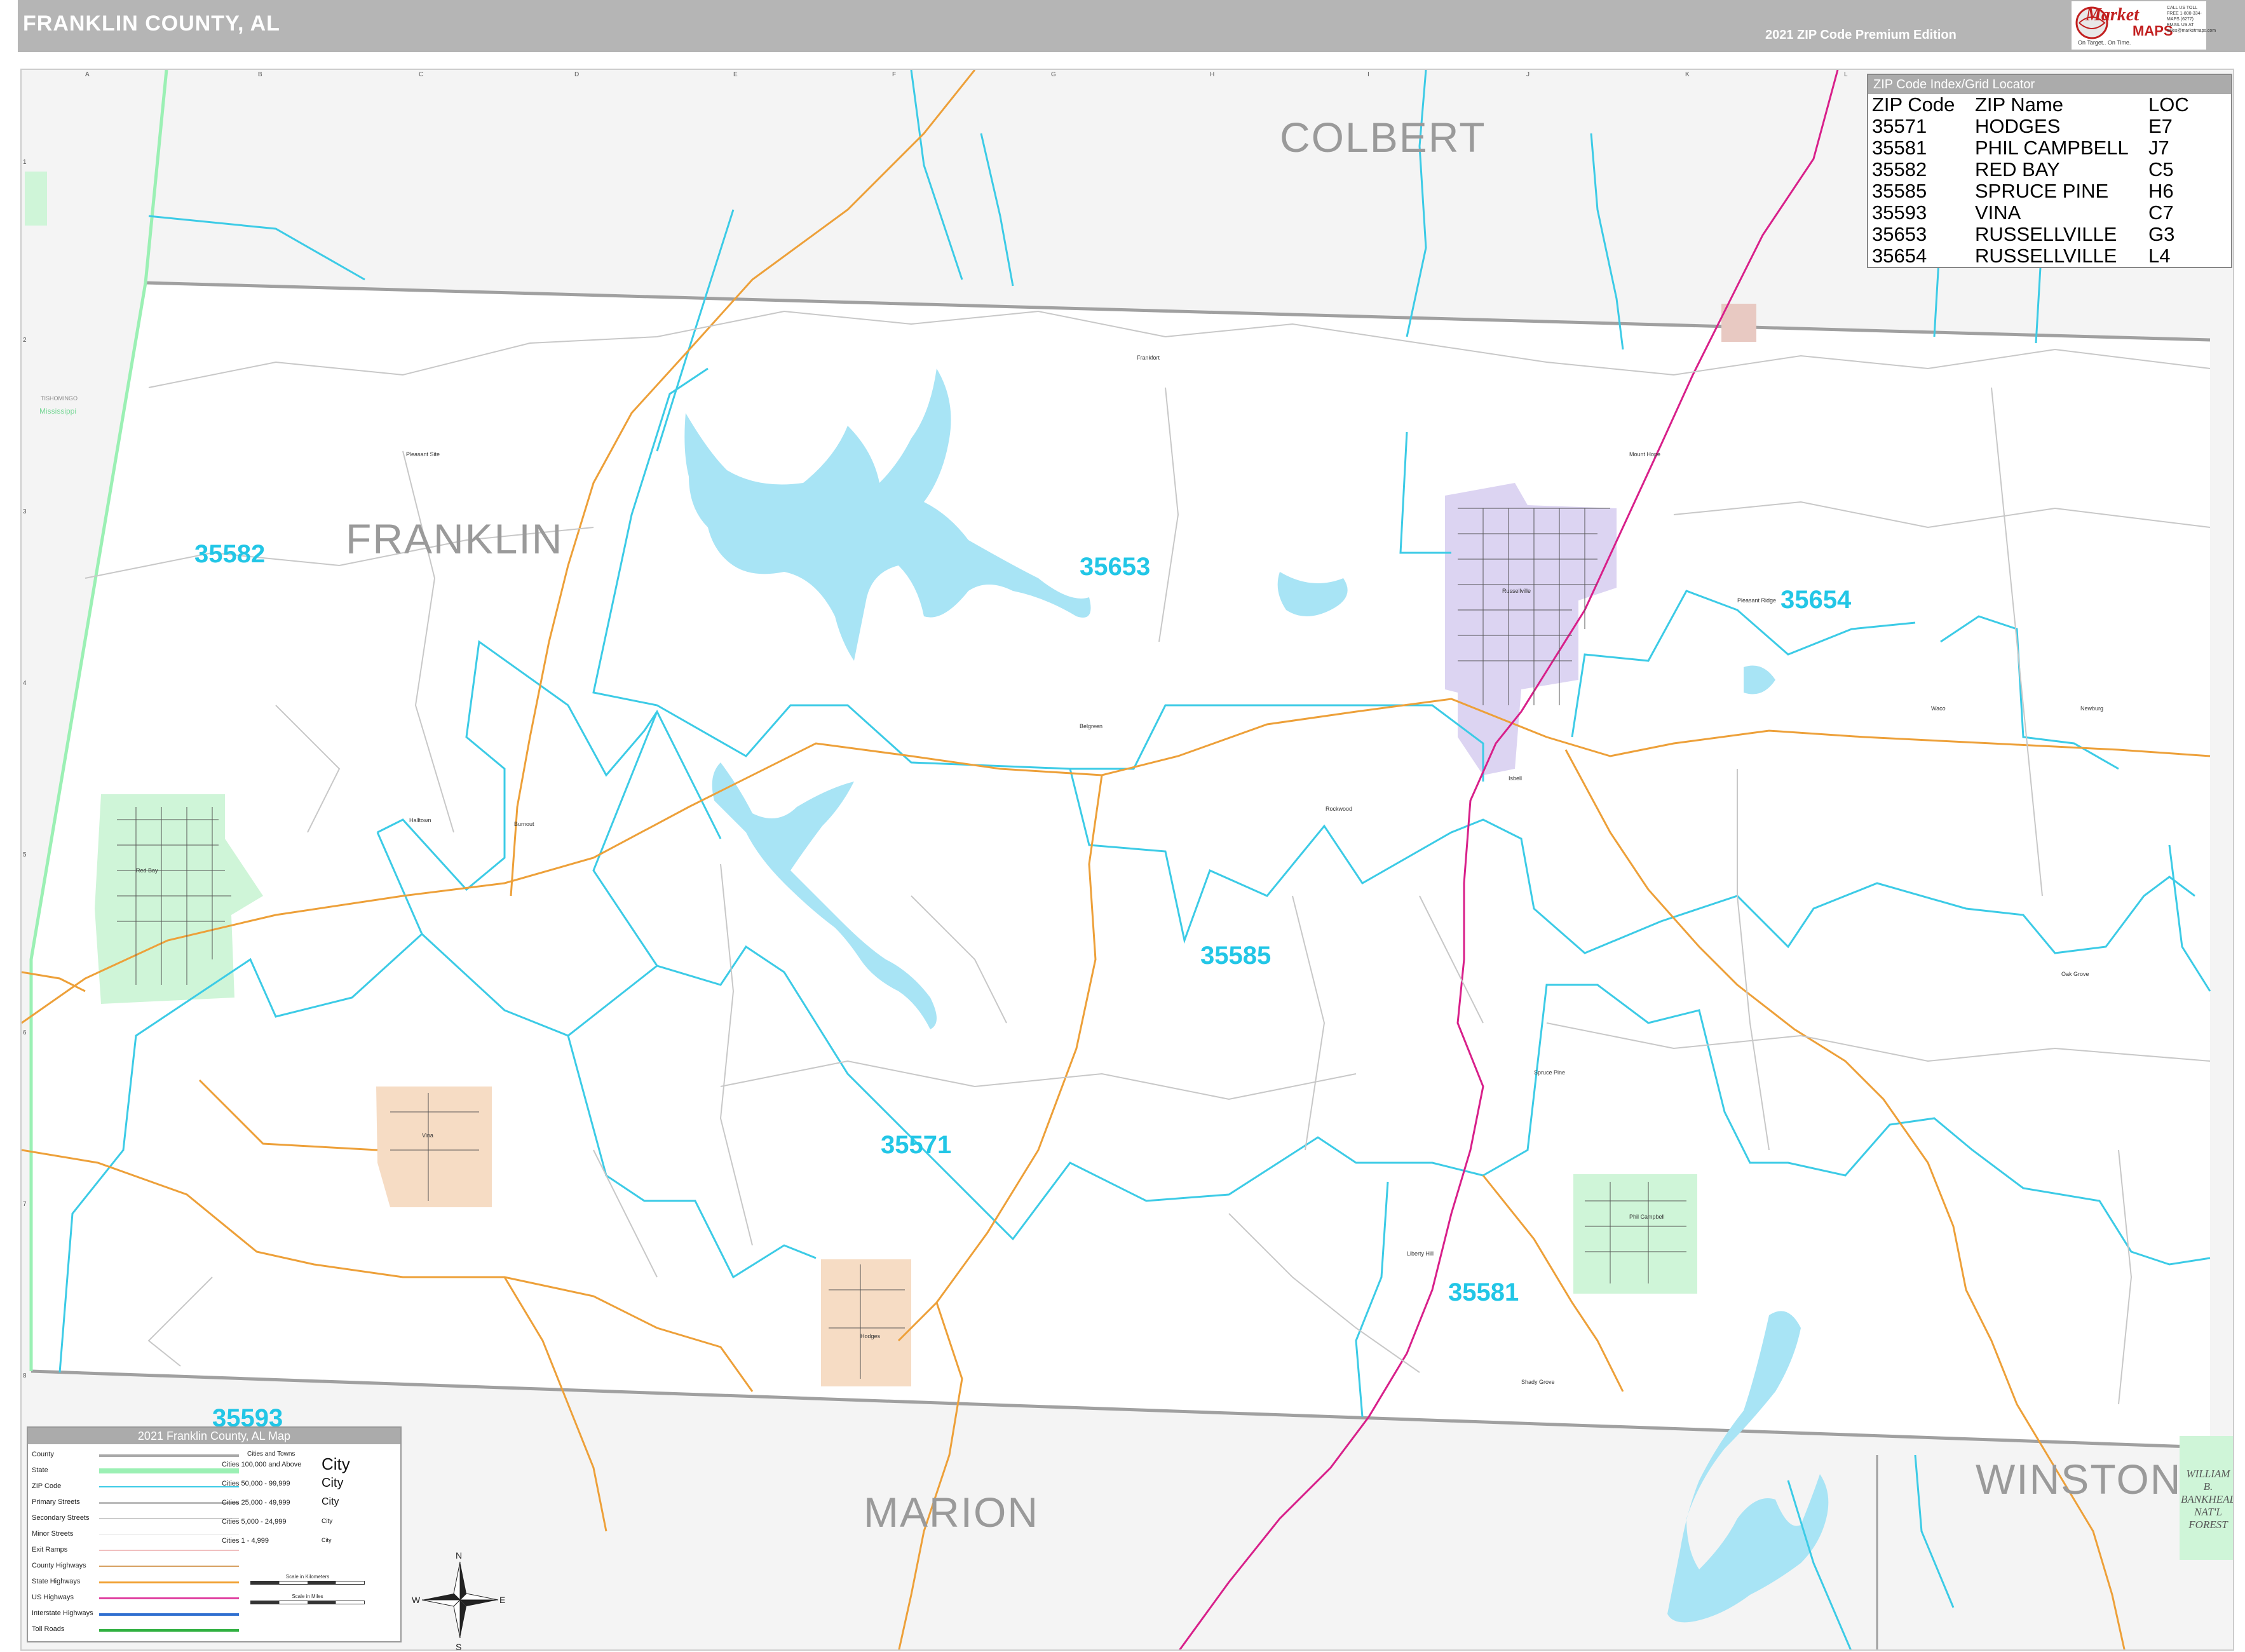 The height and width of the screenshot is (1652, 2245). What do you see at coordinates (2158, 148) in the screenshot?
I see `zip-index-cell: J7` at bounding box center [2158, 148].